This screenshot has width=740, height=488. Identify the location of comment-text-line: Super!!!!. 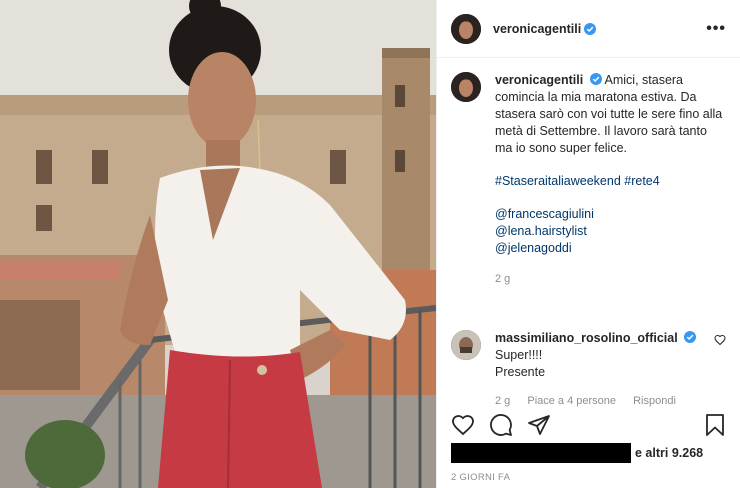
(519, 355).